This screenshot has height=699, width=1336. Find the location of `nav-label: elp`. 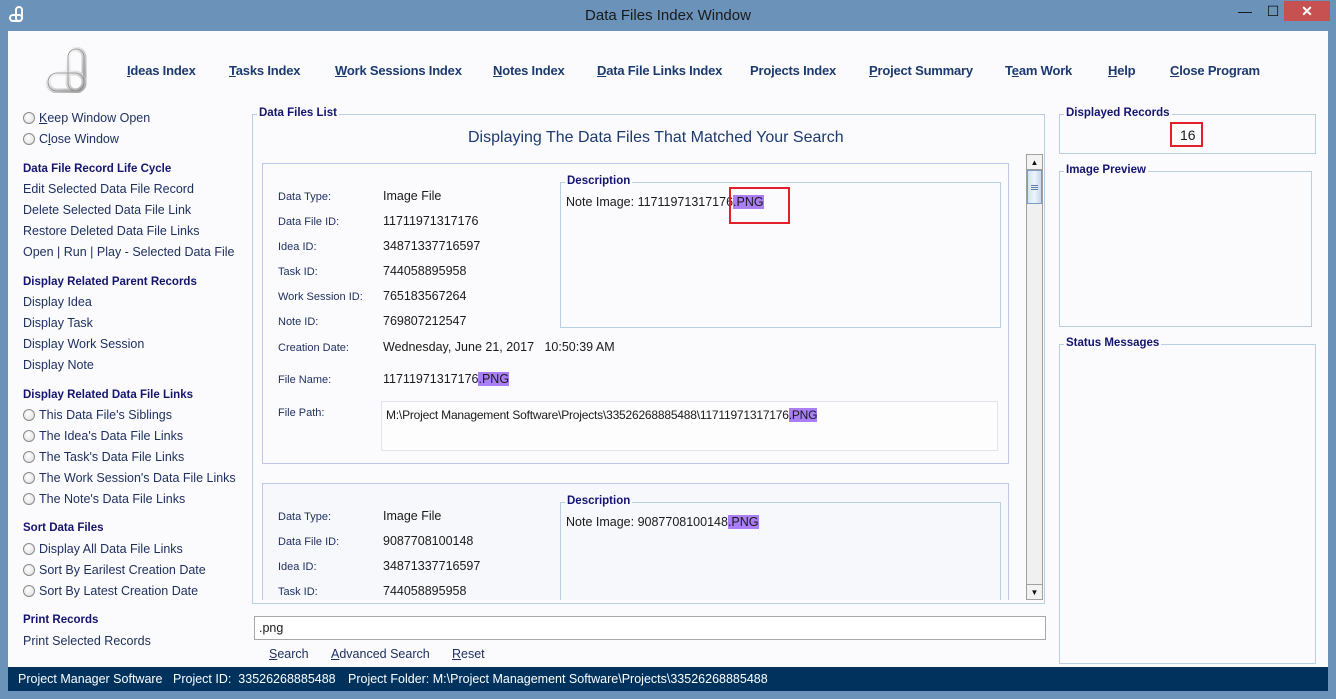

nav-label: elp is located at coordinates (1126, 70).